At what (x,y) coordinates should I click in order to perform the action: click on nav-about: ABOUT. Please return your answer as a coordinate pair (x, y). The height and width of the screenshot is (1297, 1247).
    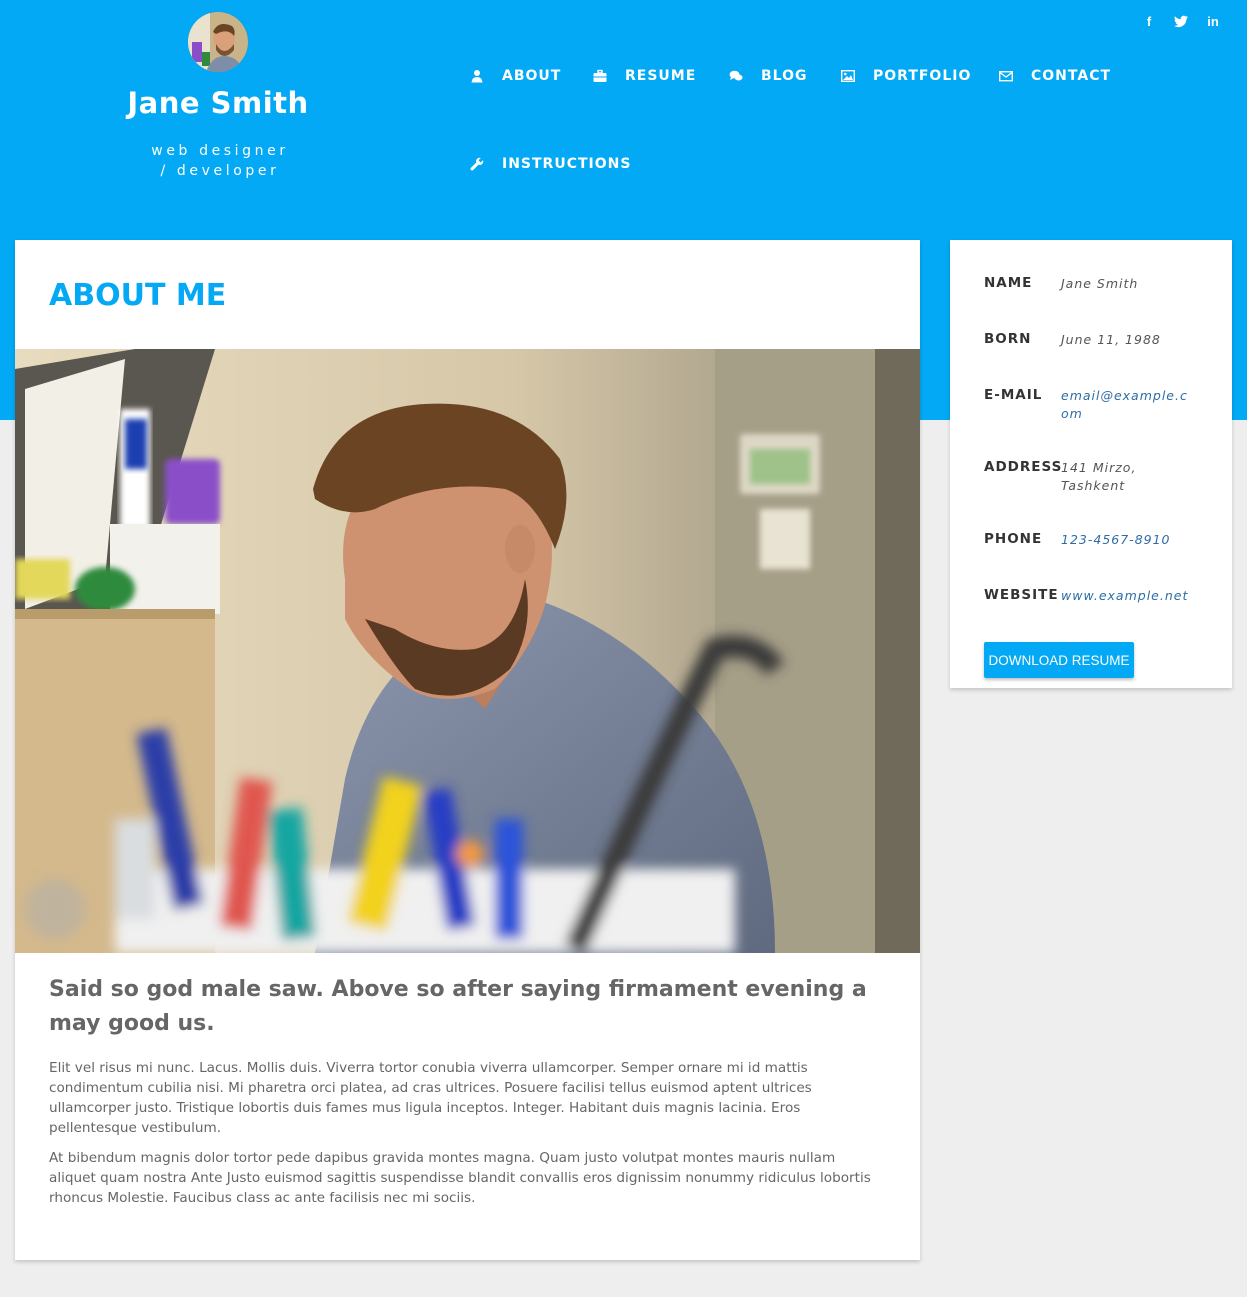
    Looking at the image, I should click on (515, 76).